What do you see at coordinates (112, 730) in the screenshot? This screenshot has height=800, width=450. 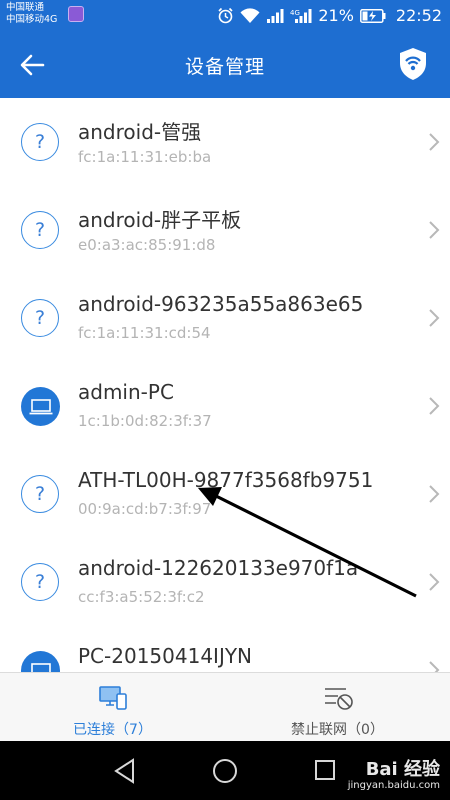 I see `tab-connected-label: 已连接（7）` at bounding box center [112, 730].